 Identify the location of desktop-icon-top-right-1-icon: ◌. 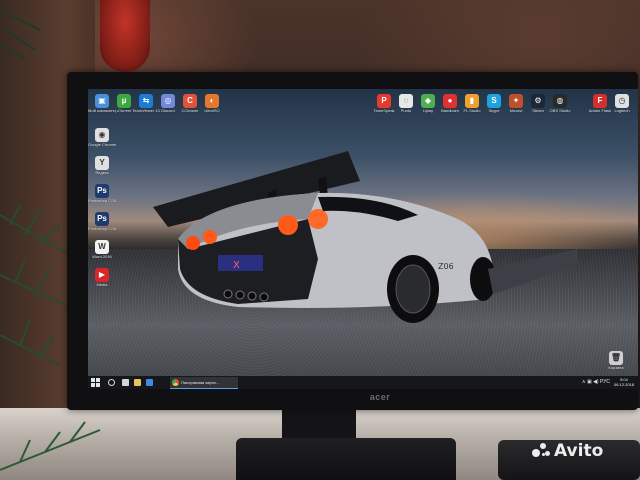
(406, 101).